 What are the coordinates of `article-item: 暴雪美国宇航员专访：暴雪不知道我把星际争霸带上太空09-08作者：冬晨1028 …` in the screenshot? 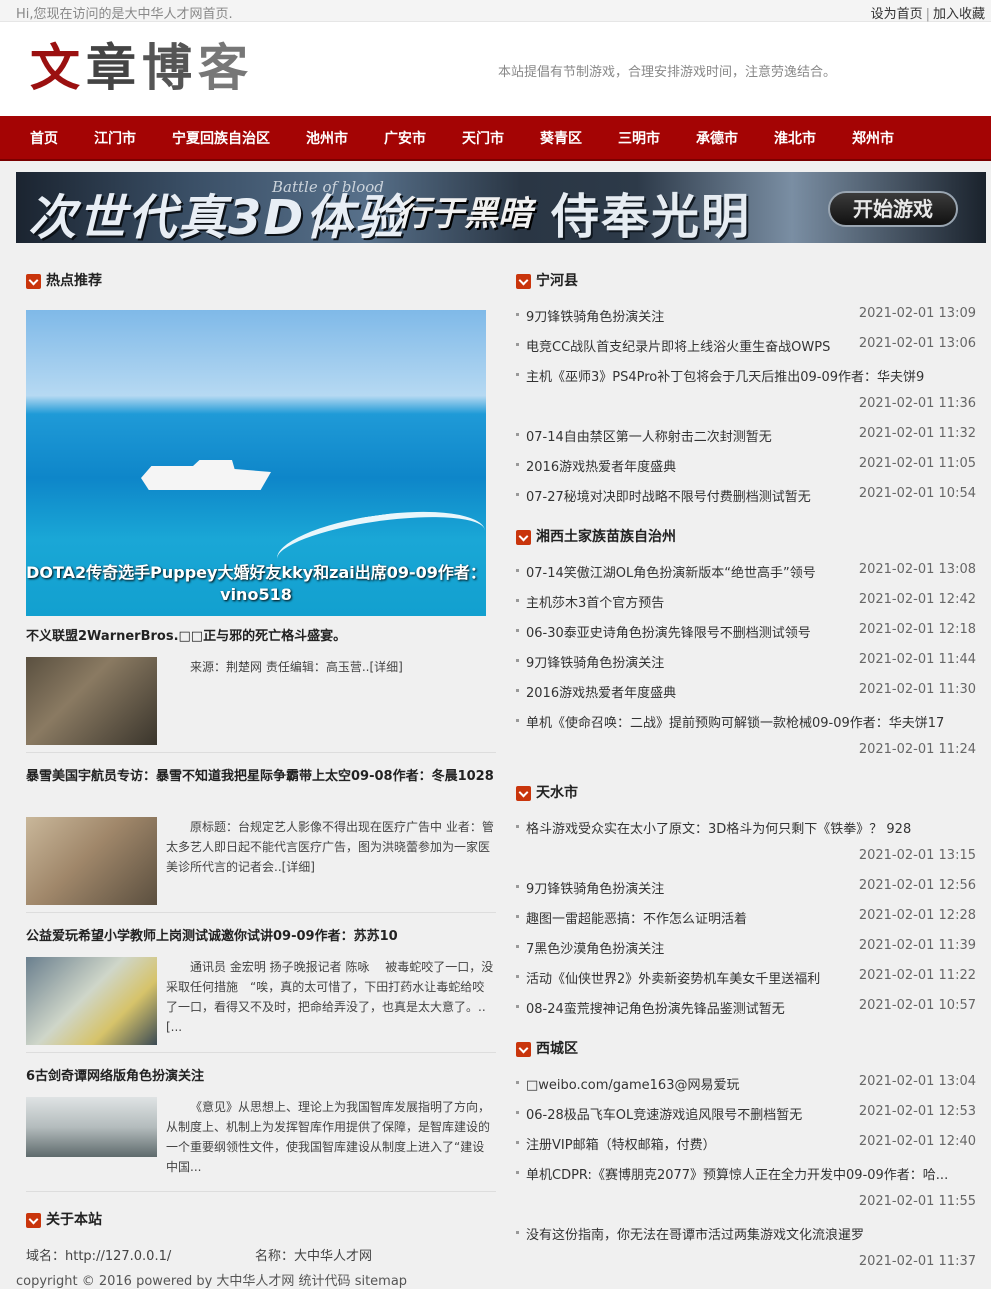 It's located at (261, 840).